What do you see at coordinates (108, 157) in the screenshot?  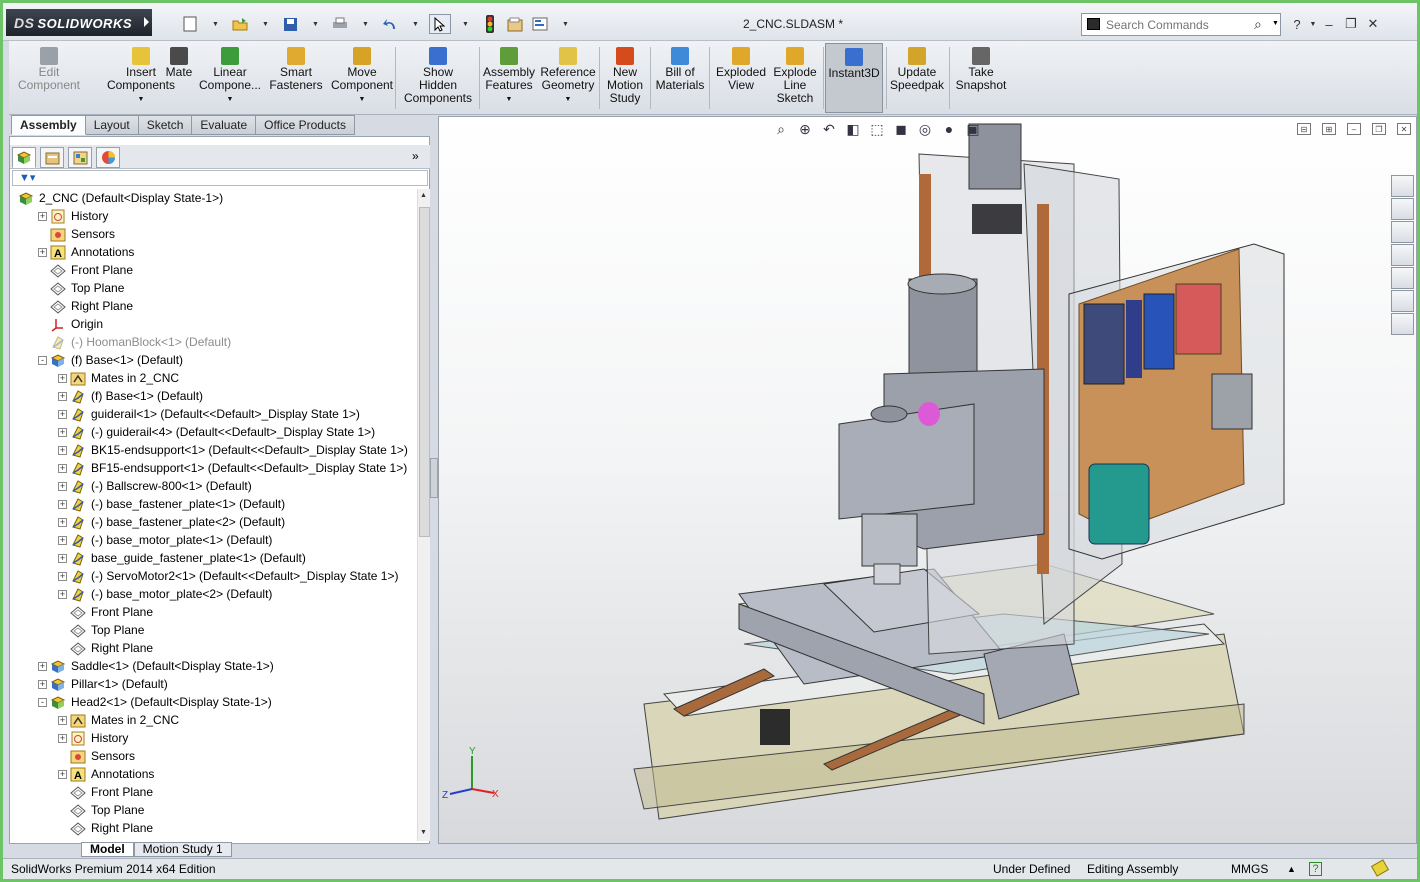 I see `display-manager-tab` at bounding box center [108, 157].